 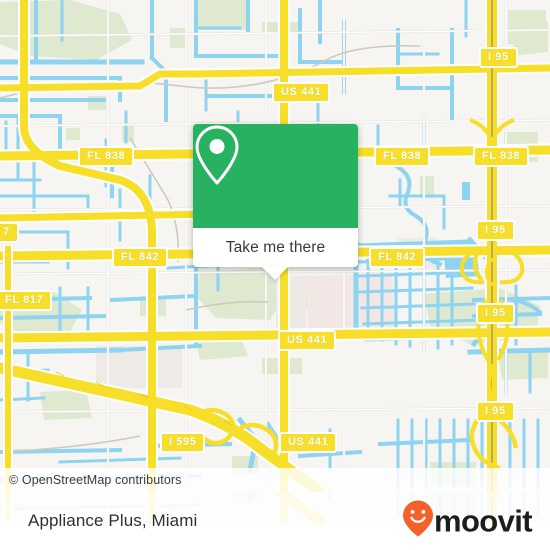 What do you see at coordinates (275, 480) in the screenshot?
I see `map-attribution-bar: © OpenStreetMap contributors` at bounding box center [275, 480].